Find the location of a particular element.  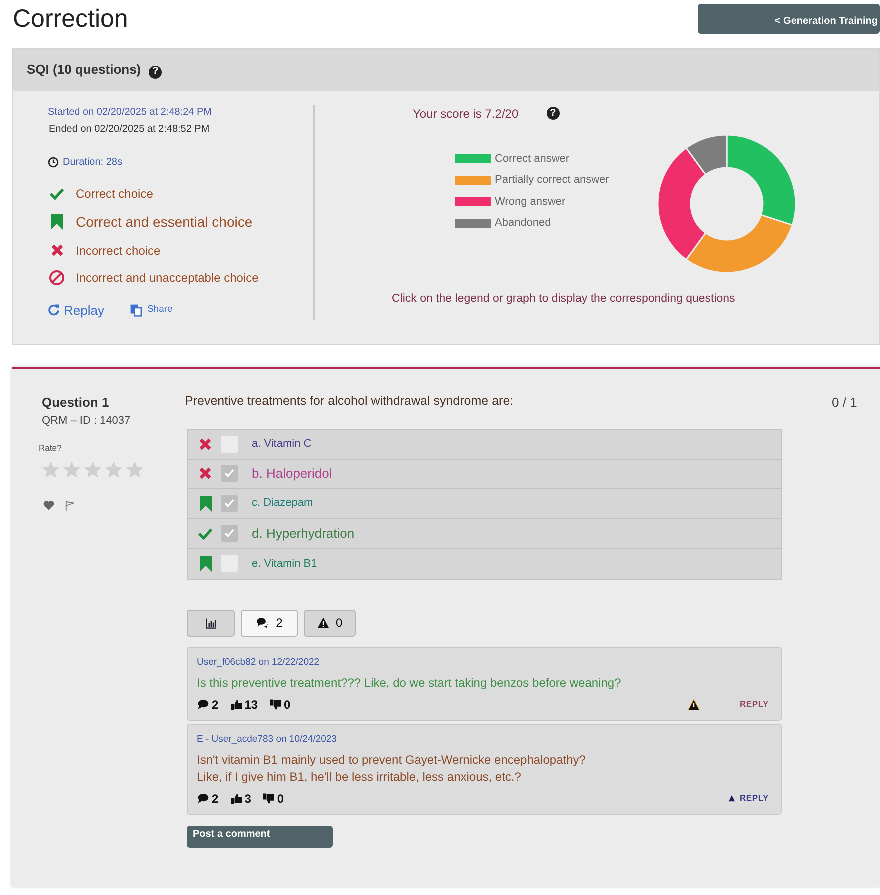

bar-chart-icon is located at coordinates (211, 623).